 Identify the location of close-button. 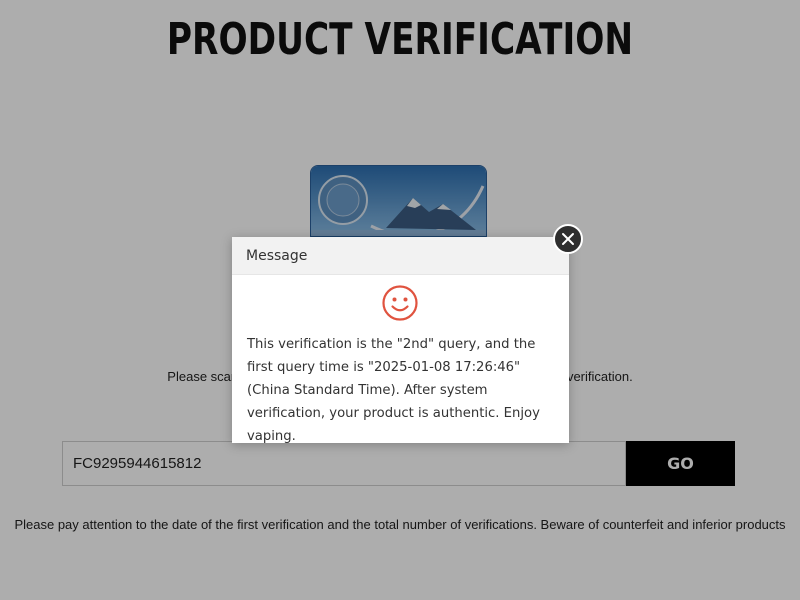
(568, 239).